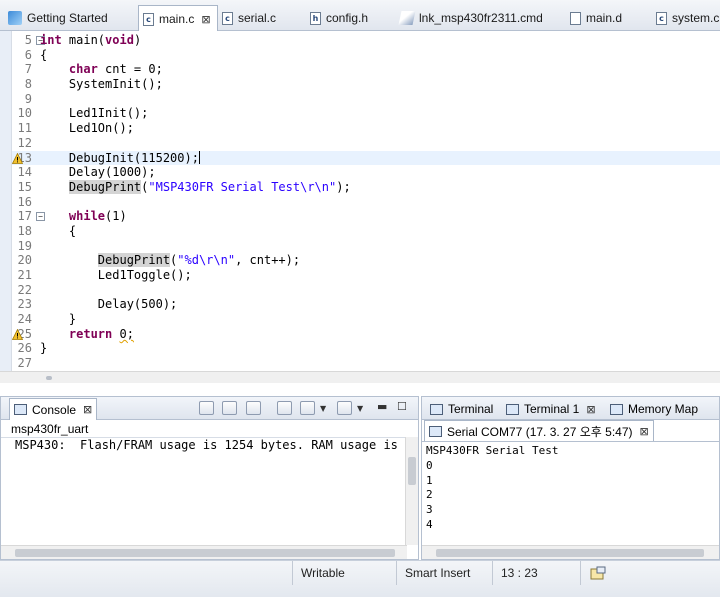 The height and width of the screenshot is (597, 720). I want to click on line-number: 8, so click(28, 84).